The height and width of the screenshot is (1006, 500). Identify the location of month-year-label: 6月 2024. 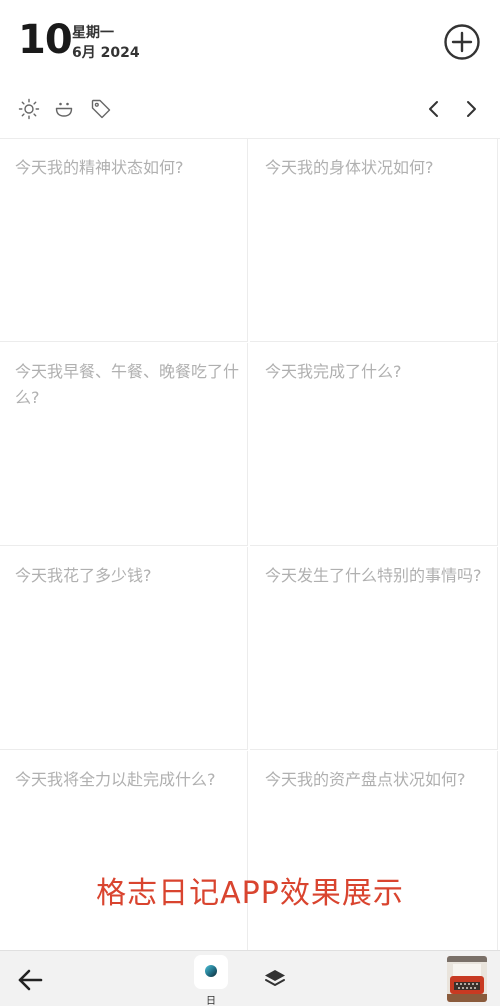
(106, 52).